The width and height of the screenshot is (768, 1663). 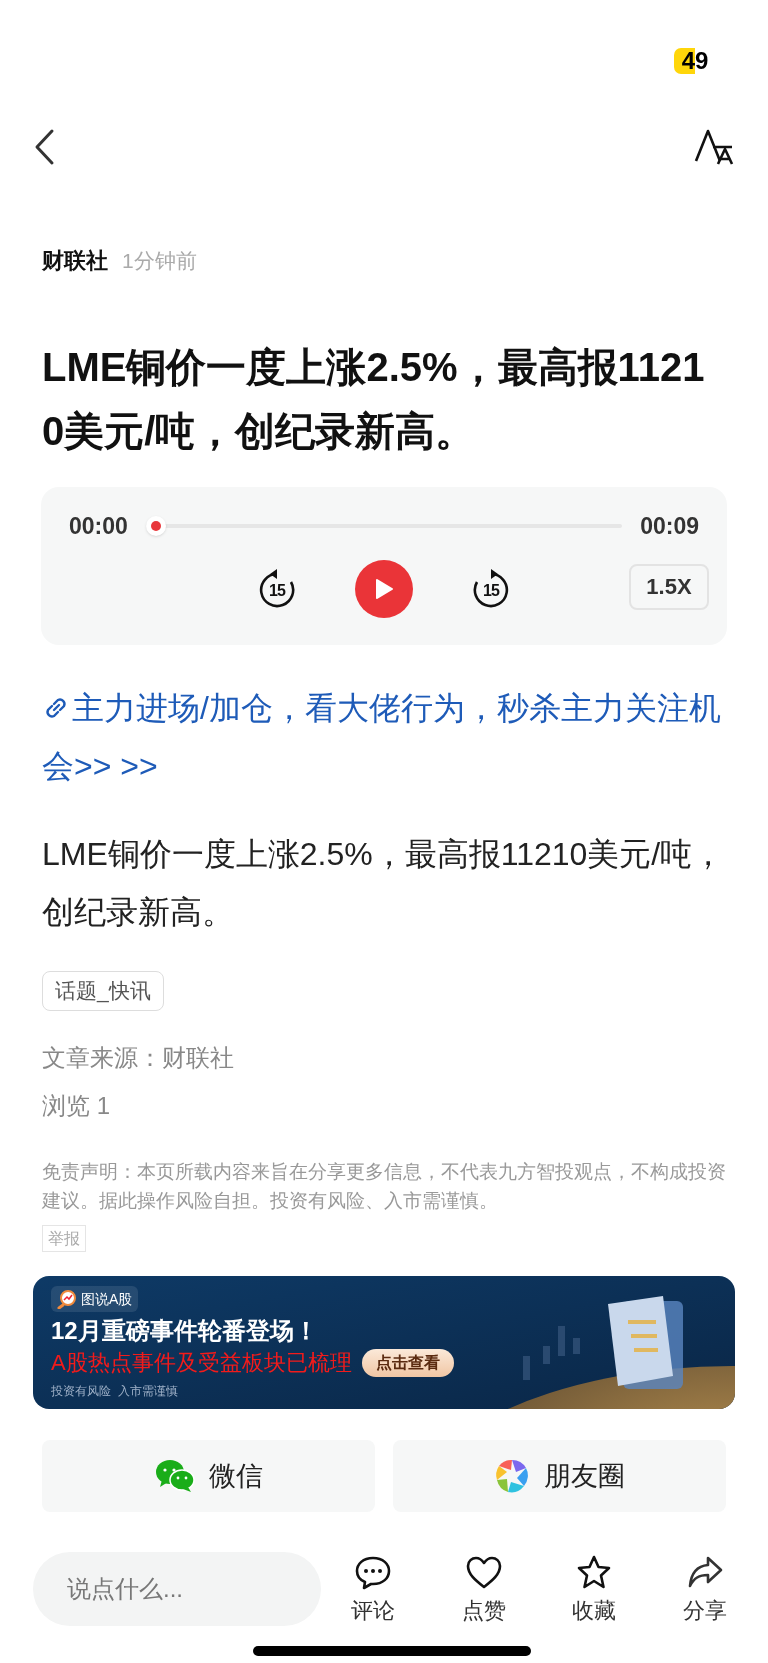 I want to click on play-icon, so click(x=384, y=588).